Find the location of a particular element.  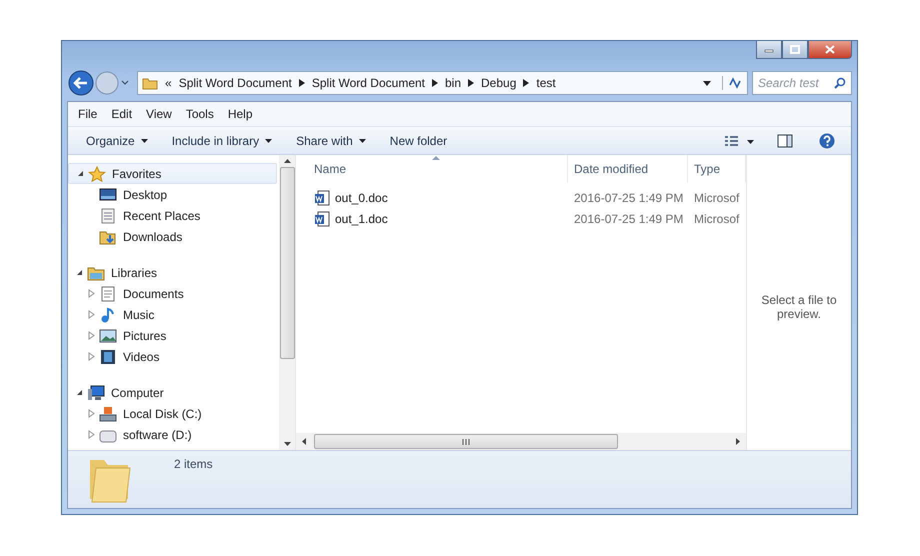

file-name: out_0.doc is located at coordinates (361, 197).